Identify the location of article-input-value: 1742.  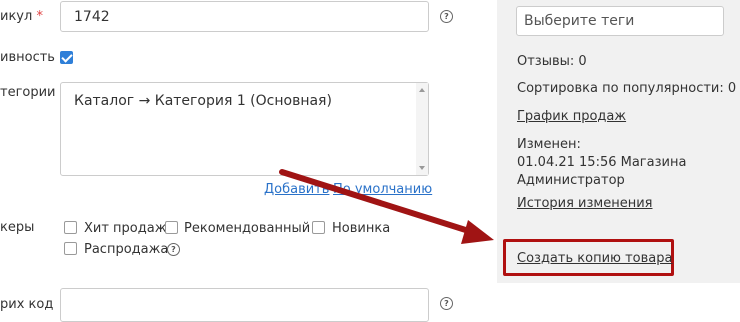
(92, 17).